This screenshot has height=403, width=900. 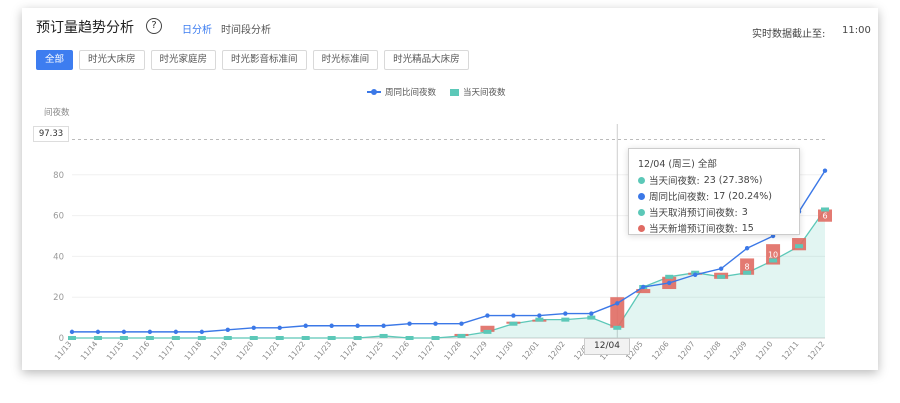 I want to click on tooltip-row: 当天取消预订间夜数: 3, so click(x=693, y=212).